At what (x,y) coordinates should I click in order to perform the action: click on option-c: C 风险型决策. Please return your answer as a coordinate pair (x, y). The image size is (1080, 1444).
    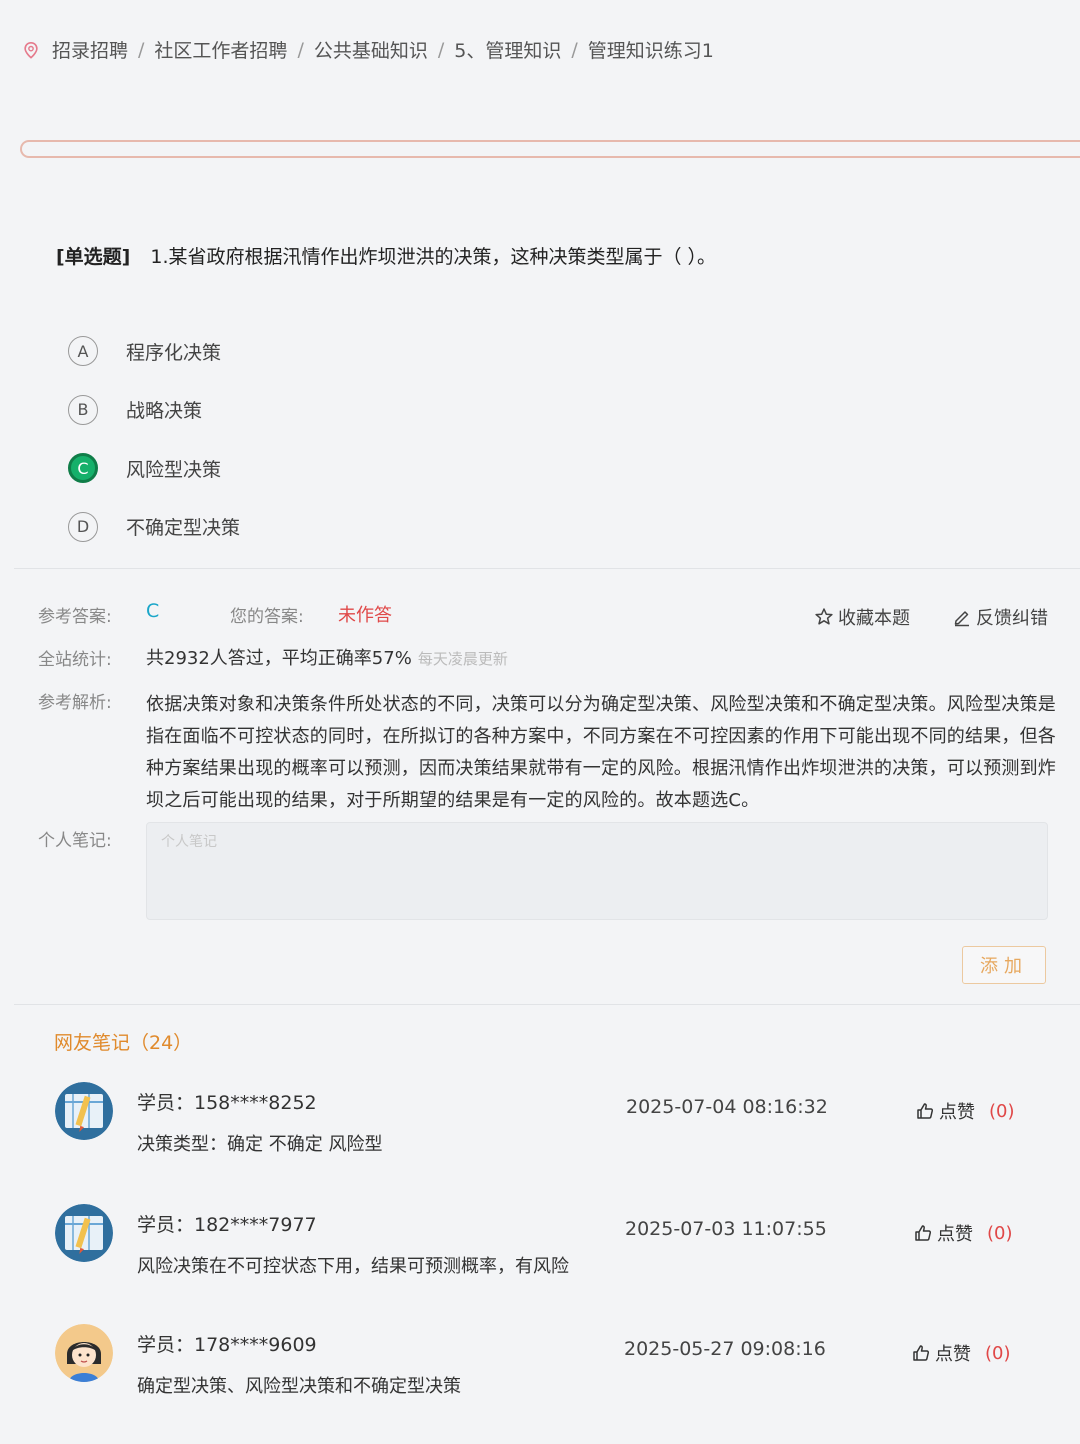
    Looking at the image, I should click on (154, 468).